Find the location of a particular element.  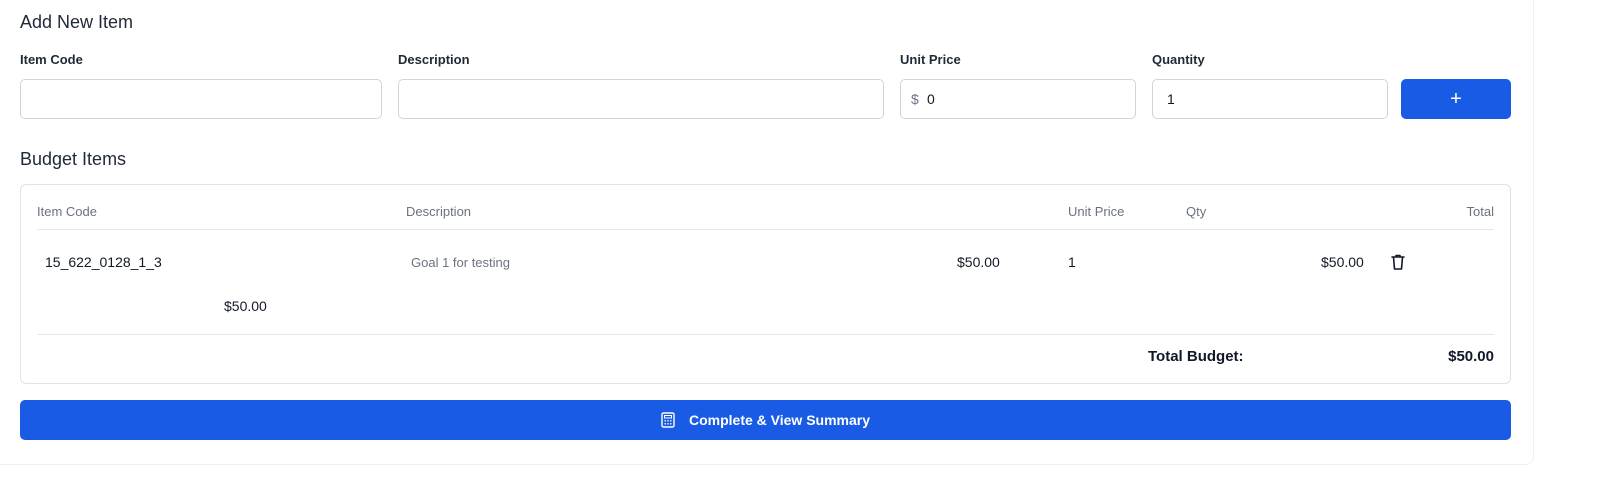

description-label: Description is located at coordinates (434, 59).